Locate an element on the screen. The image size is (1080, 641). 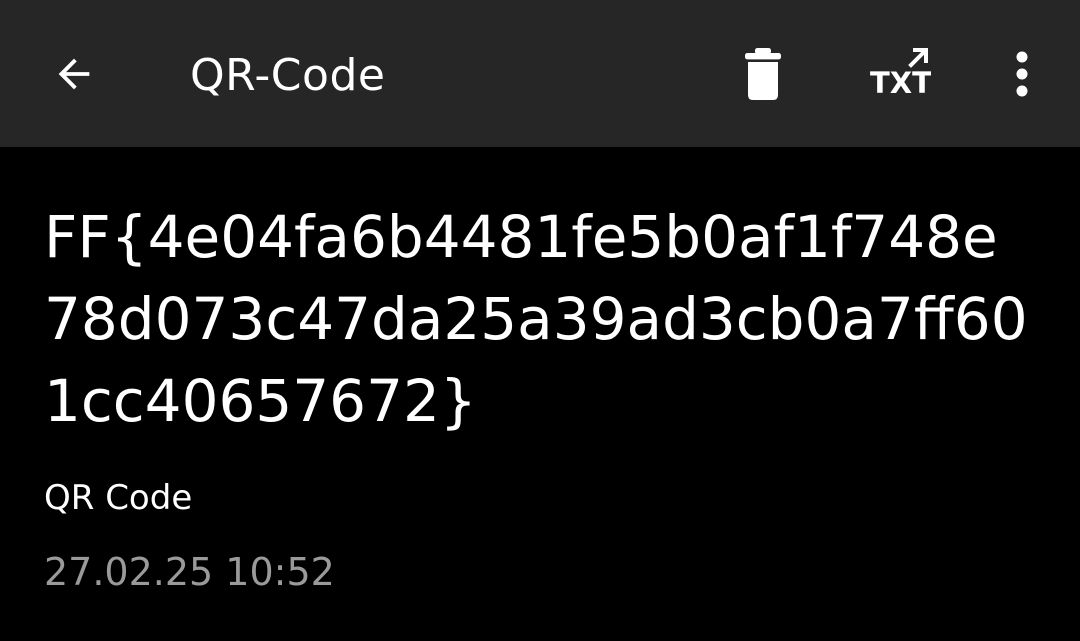
back-button is located at coordinates (74, 73).